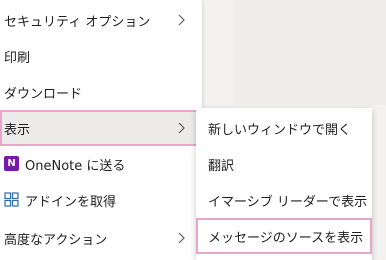  I want to click on menu-item-download: ダウンロード, so click(101, 92).